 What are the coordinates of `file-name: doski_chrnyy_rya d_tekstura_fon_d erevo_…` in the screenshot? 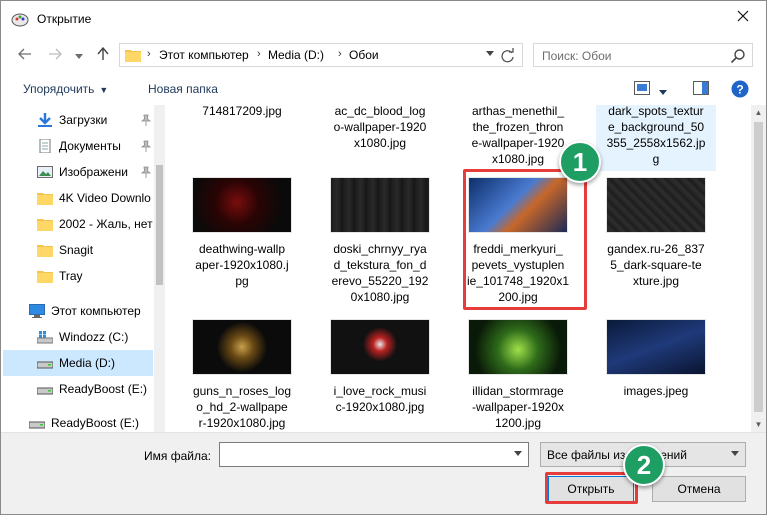 It's located at (380, 273).